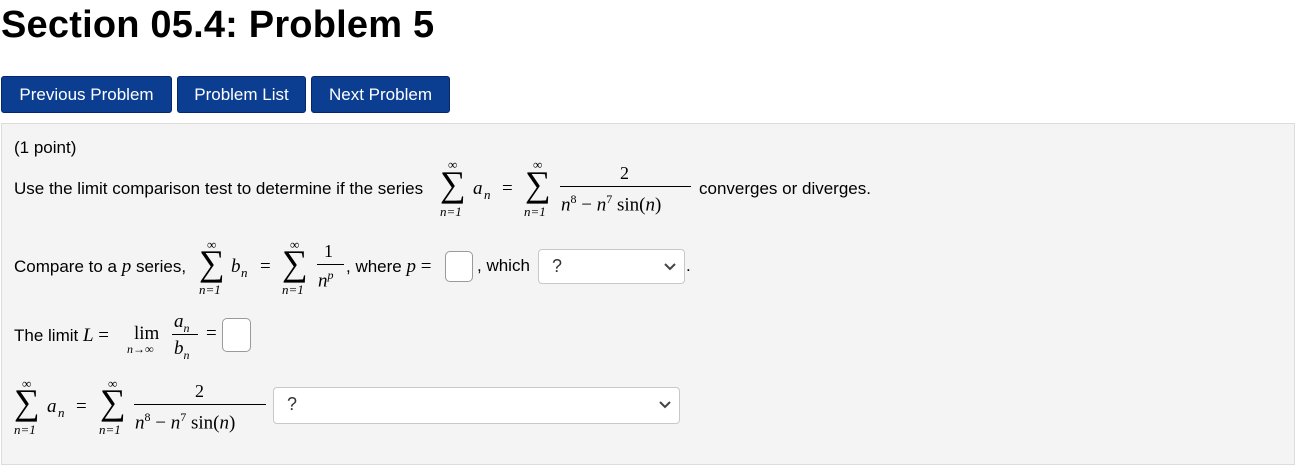  Describe the element at coordinates (241, 94) in the screenshot. I see `problem-list-button: Problem List` at that location.